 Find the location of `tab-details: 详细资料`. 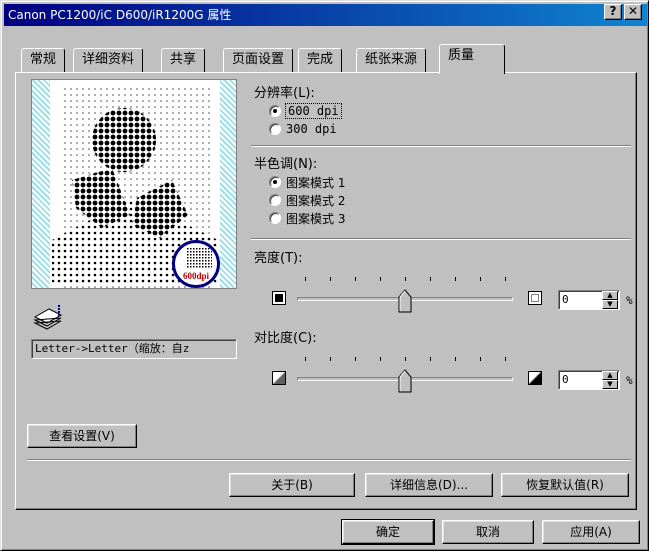

tab-details: 详细资料 is located at coordinates (108, 60).